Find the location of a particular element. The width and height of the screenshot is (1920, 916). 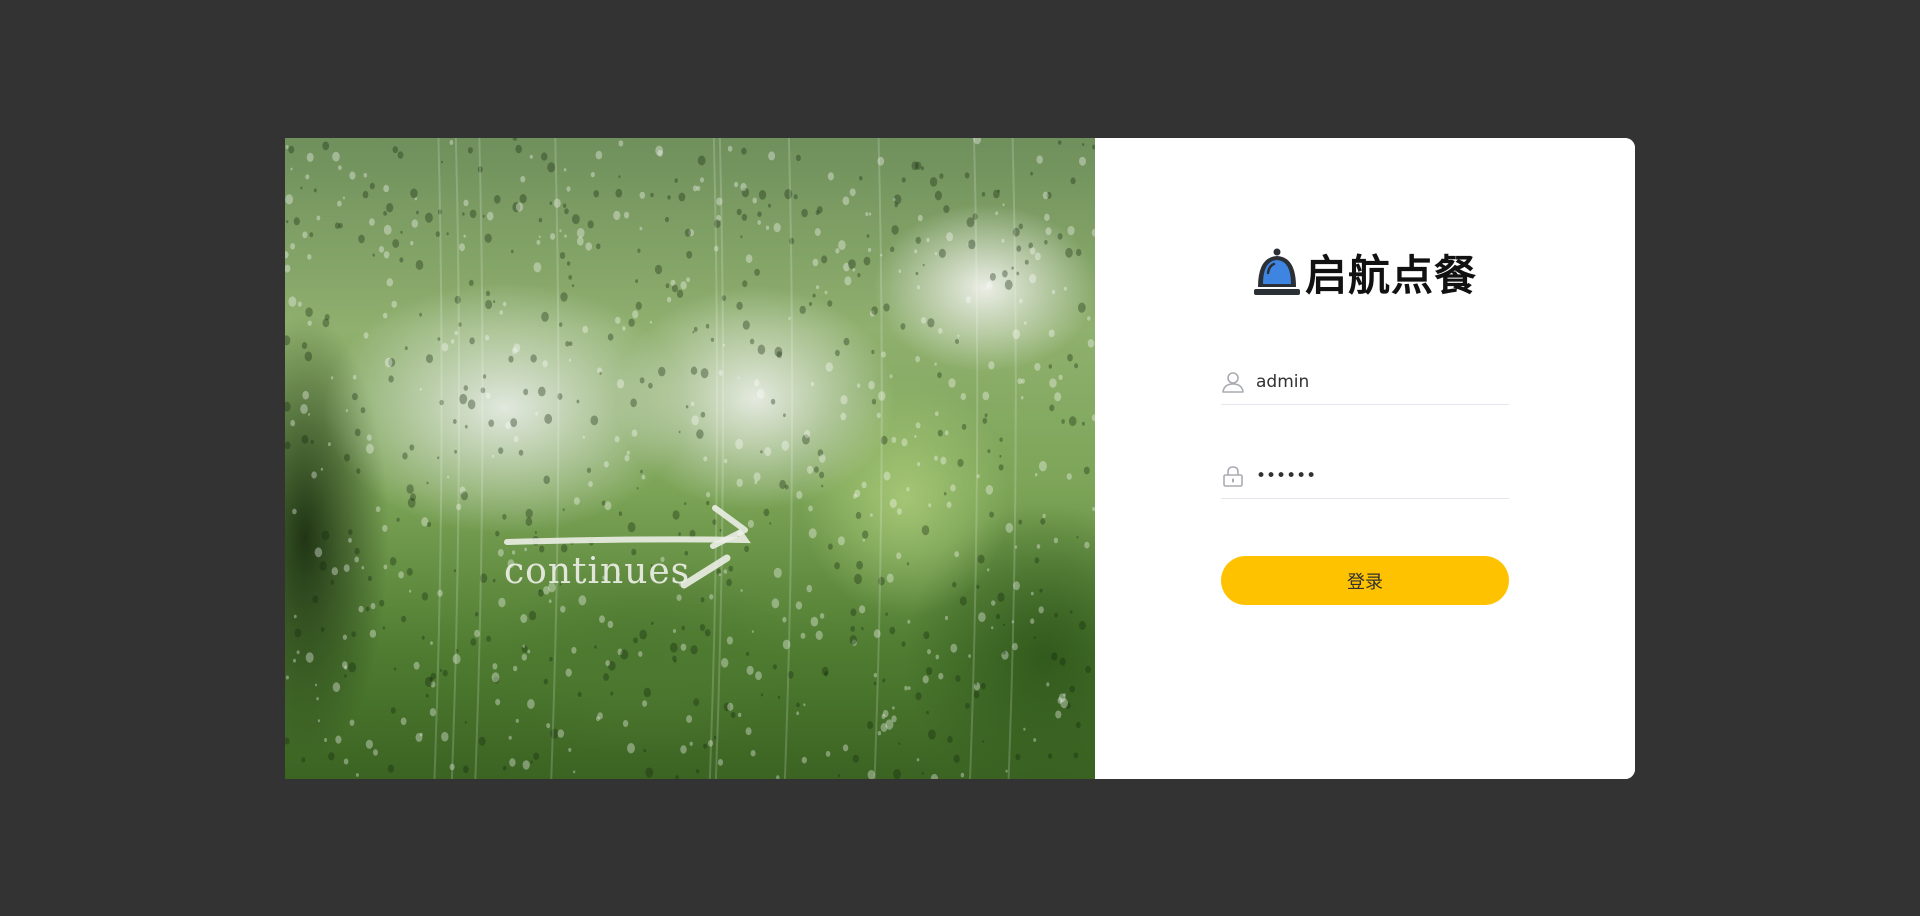

brand: 启航点餐 is located at coordinates (1365, 272).